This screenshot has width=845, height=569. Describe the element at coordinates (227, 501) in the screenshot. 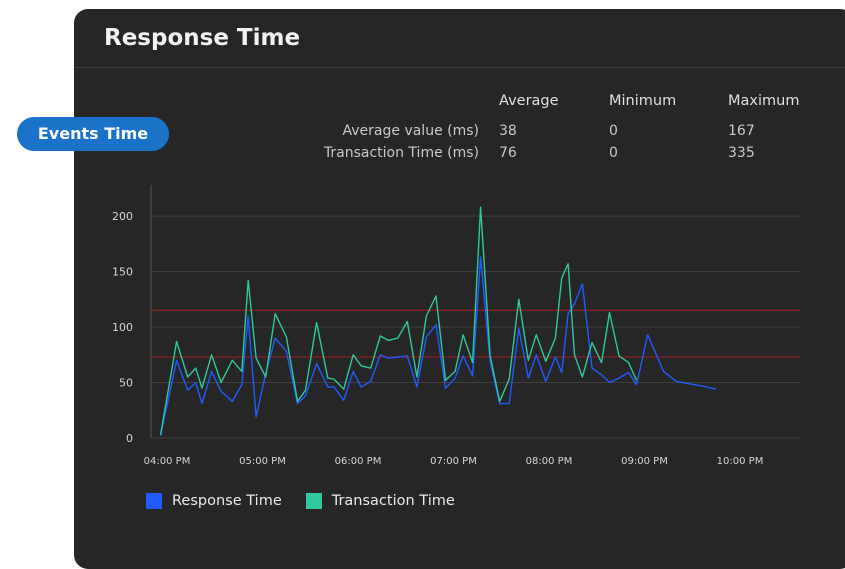

I see `legend-label: Response Time` at that location.